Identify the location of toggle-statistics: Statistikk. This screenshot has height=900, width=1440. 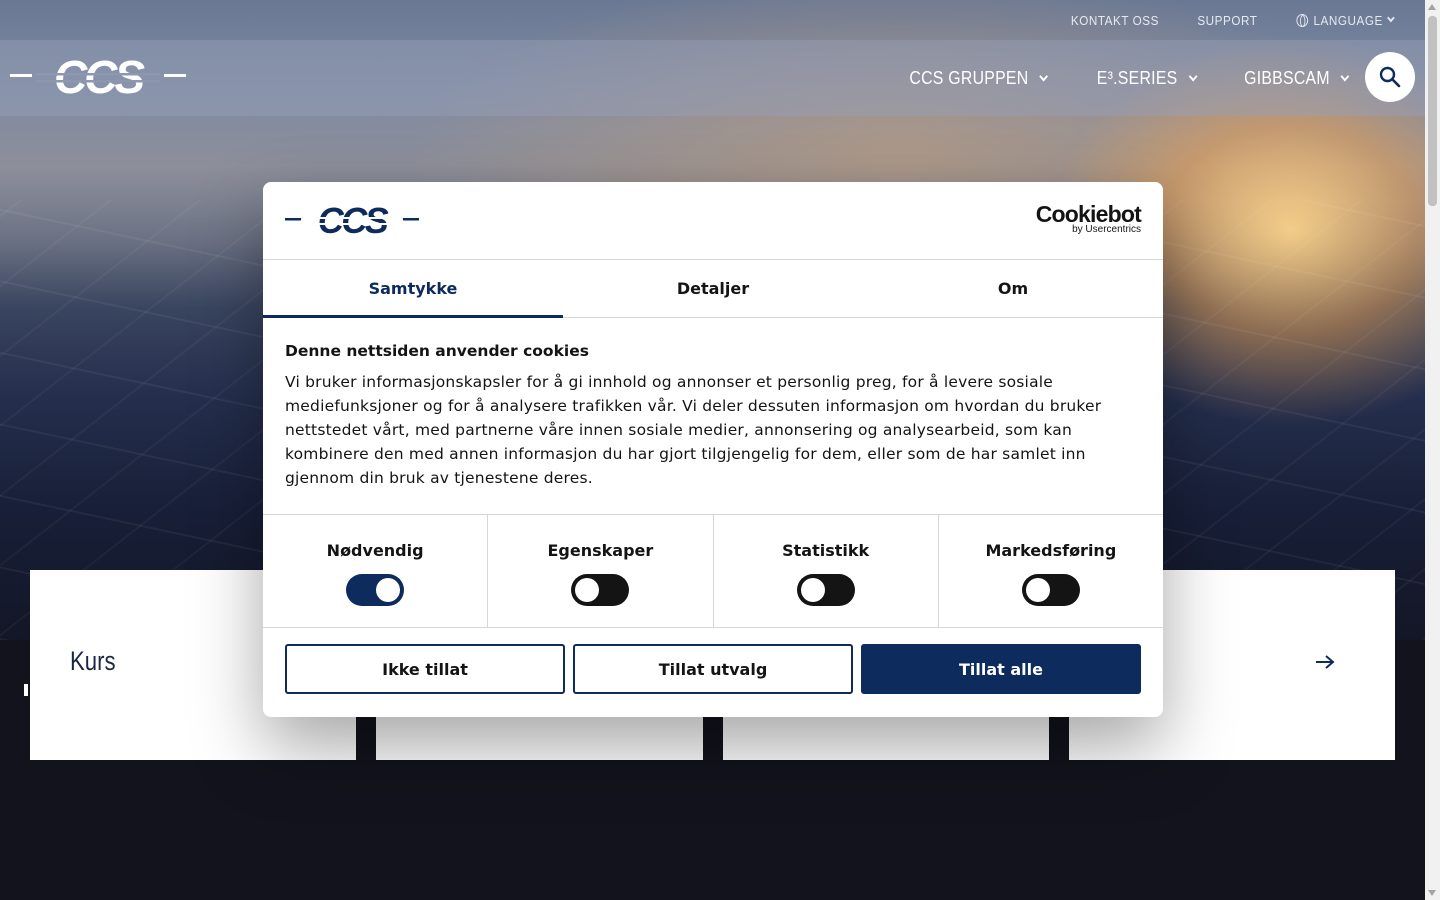
(826, 571).